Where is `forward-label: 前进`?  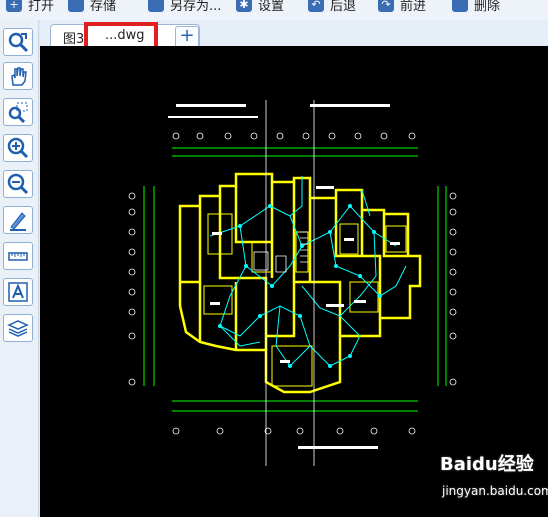 forward-label: 前进 is located at coordinates (413, 7).